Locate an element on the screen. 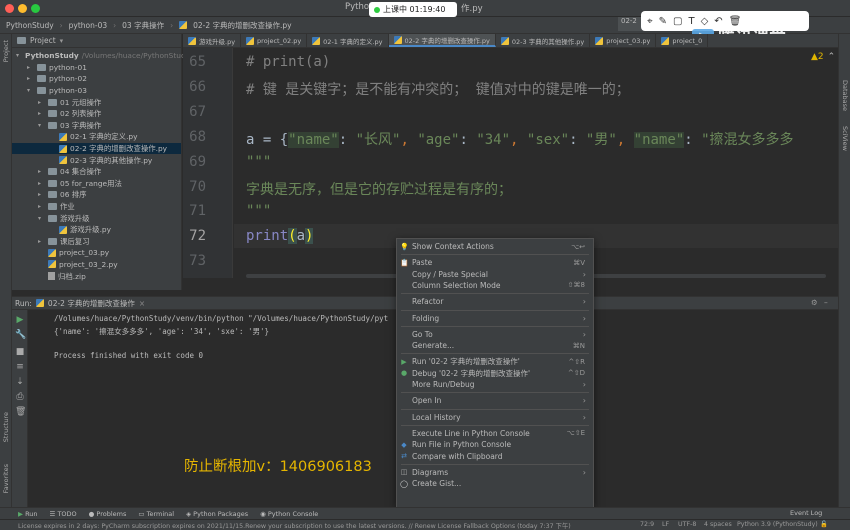 The width and height of the screenshot is (850, 530). tree-item: ▸ 02 列表操作 is located at coordinates (96, 114).